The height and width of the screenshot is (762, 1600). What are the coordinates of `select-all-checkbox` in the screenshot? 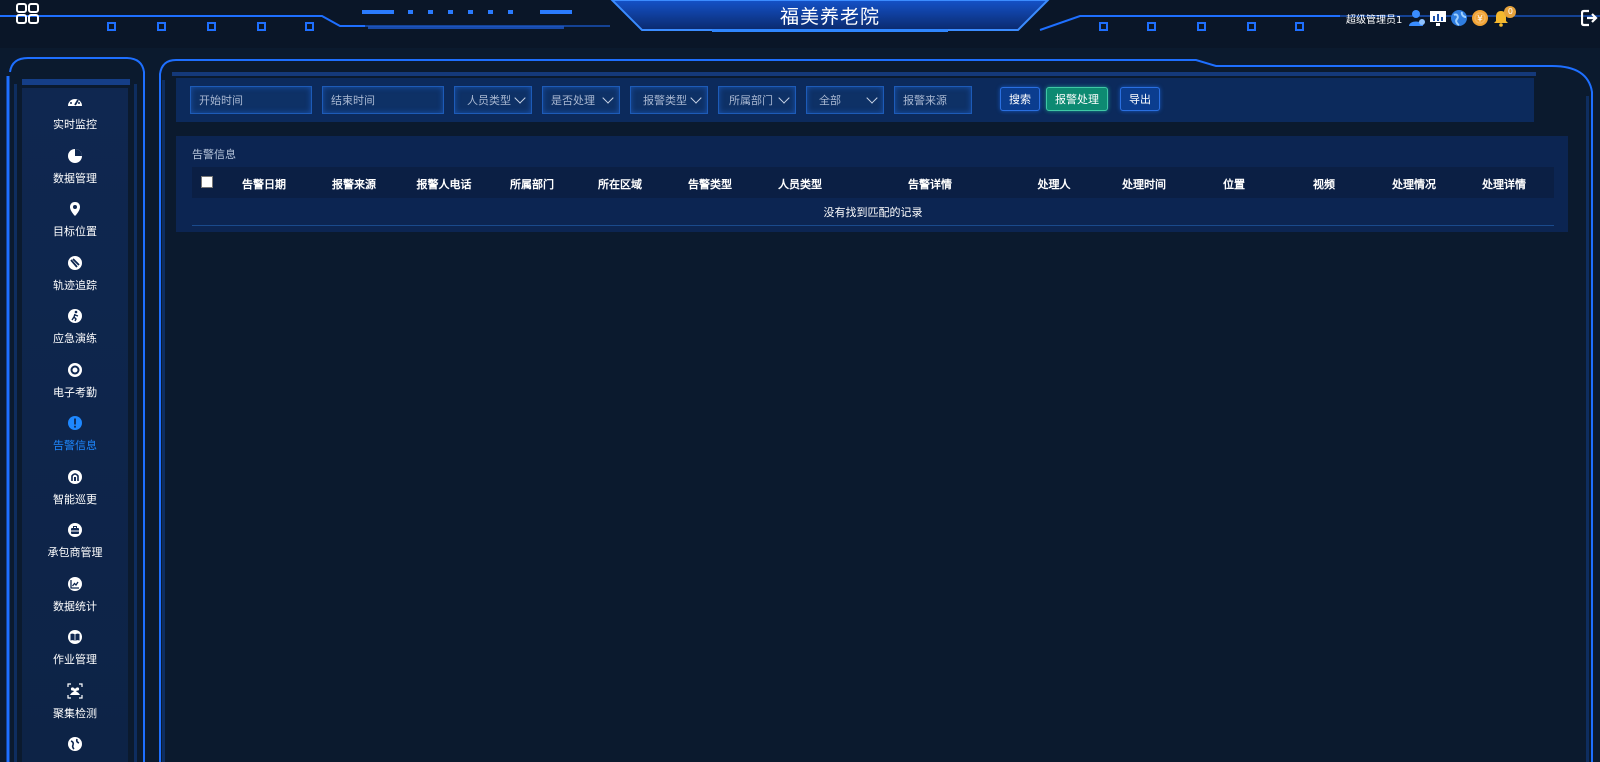 It's located at (207, 182).